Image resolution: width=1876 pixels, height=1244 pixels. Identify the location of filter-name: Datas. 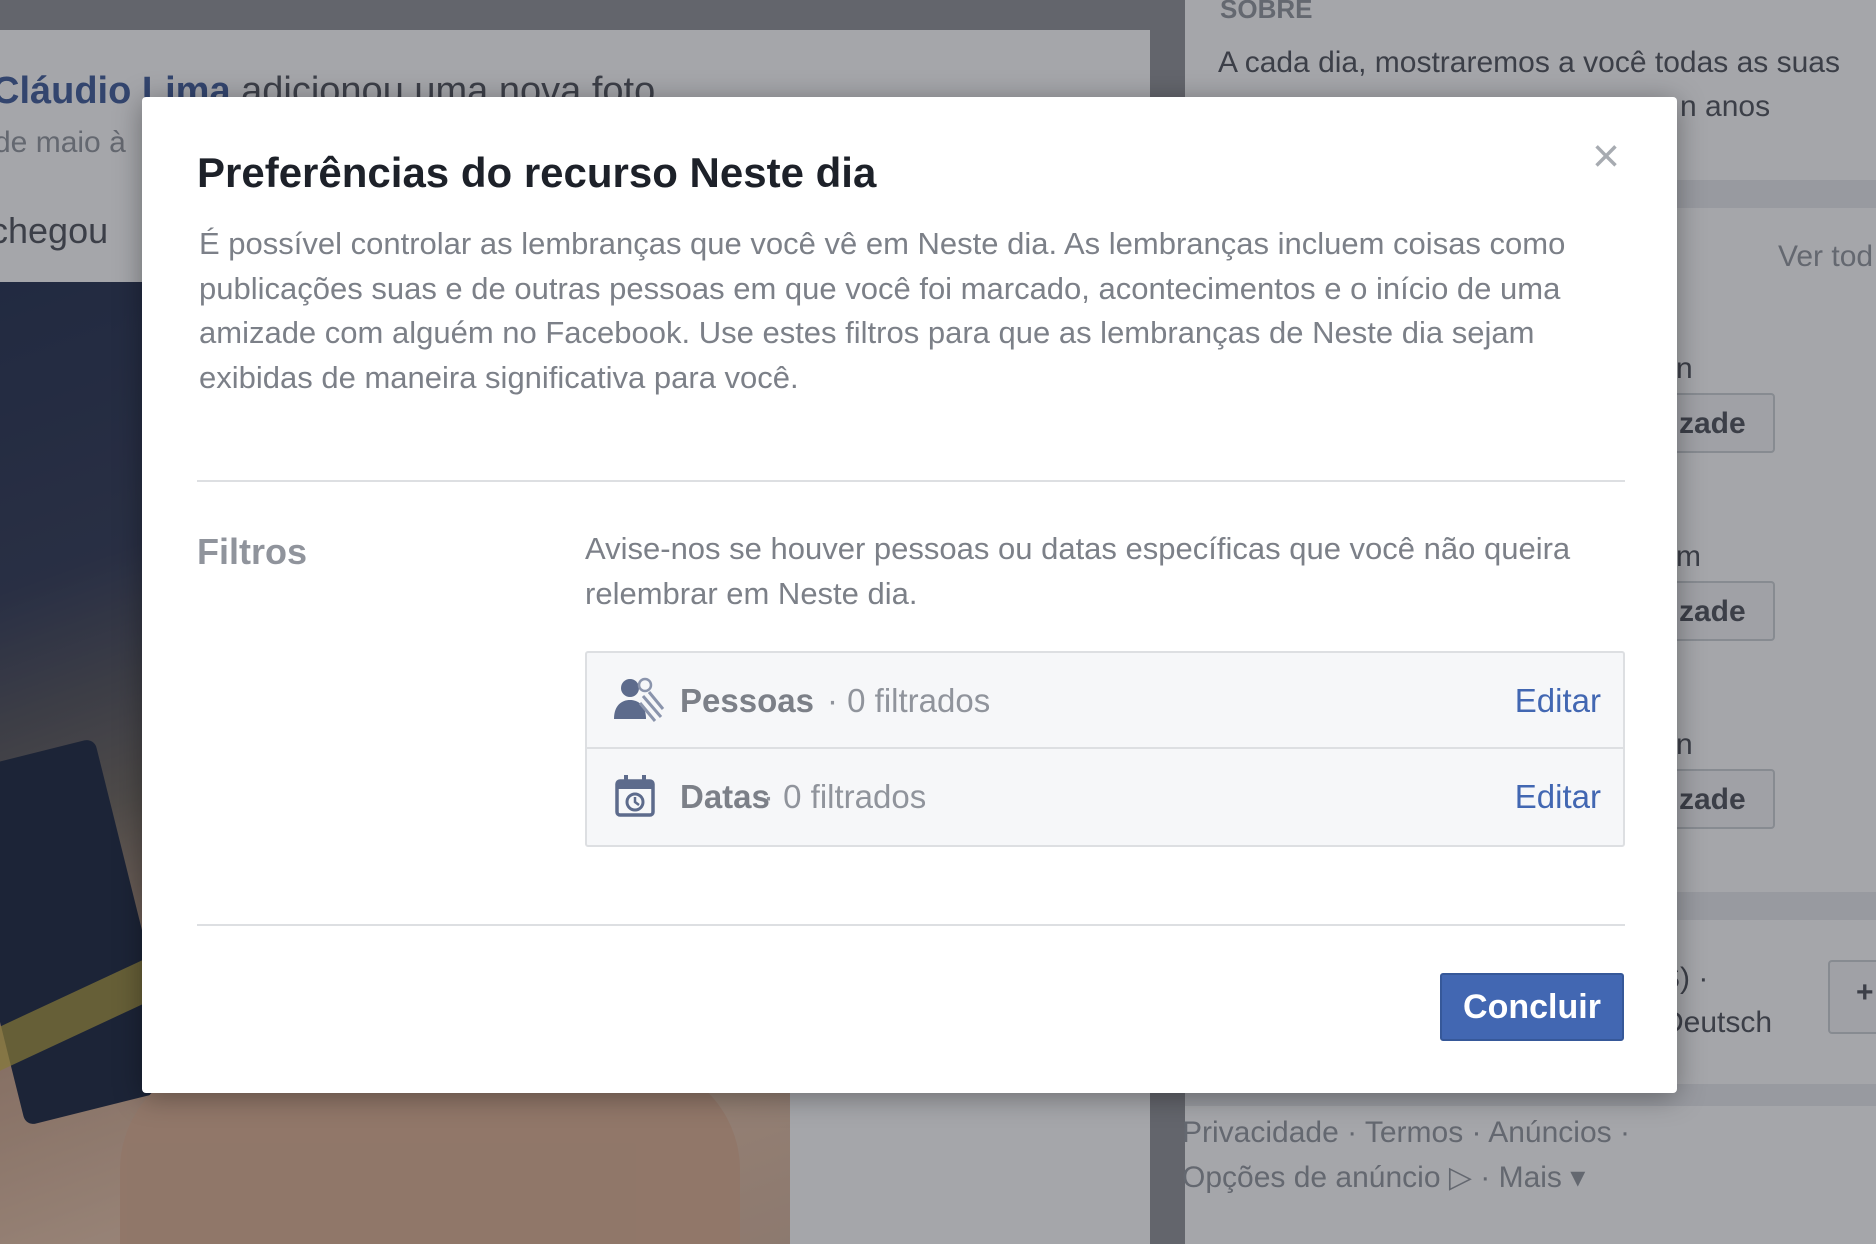
(725, 796).